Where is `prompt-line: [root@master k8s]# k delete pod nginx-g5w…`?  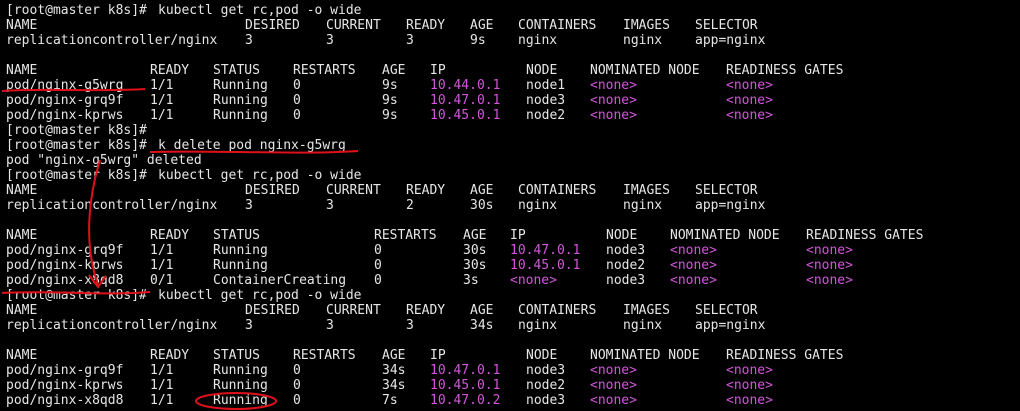 prompt-line: [root@master k8s]# k delete pod nginx-g5w… is located at coordinates (511, 145).